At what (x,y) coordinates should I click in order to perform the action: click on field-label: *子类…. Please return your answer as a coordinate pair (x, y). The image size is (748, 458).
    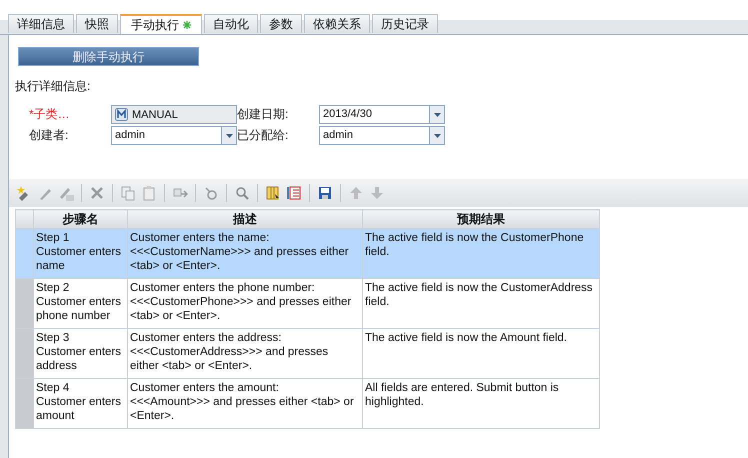
    Looking at the image, I should click on (50, 114).